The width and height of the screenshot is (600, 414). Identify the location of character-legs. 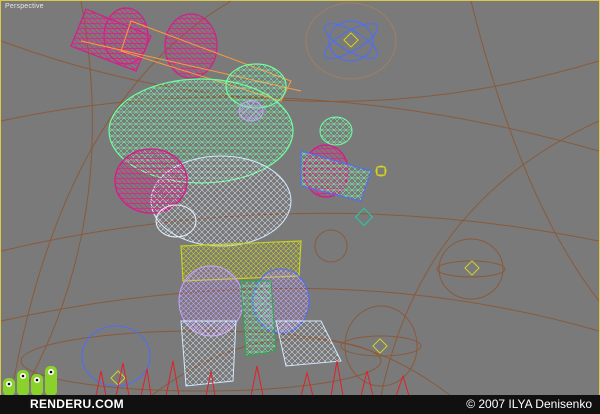
(260, 313).